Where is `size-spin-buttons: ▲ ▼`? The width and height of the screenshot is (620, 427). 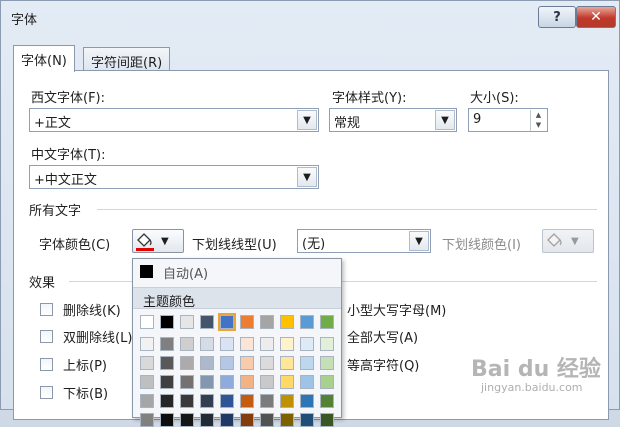
size-spin-buttons: ▲ ▼ is located at coordinates (538, 120).